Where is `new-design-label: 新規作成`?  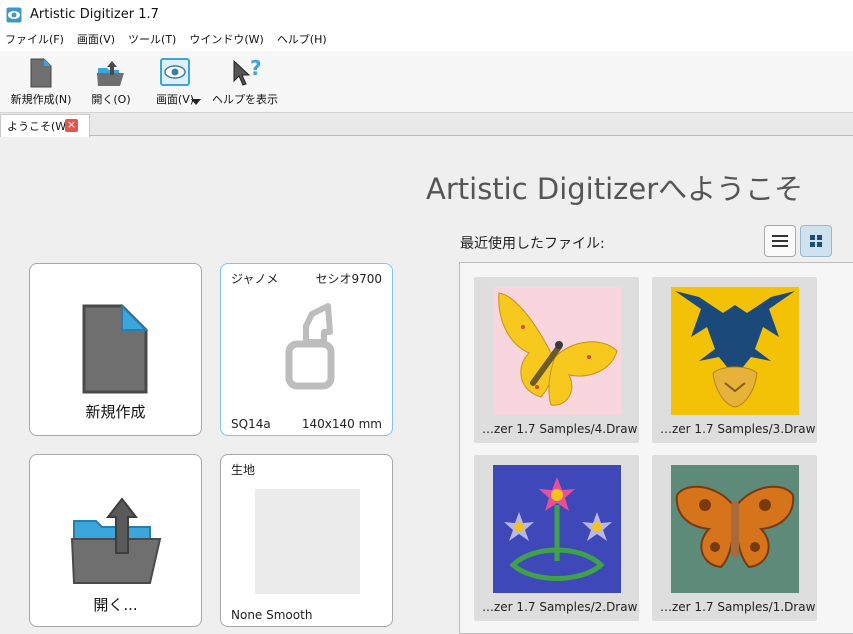 new-design-label: 新規作成 is located at coordinates (115, 412).